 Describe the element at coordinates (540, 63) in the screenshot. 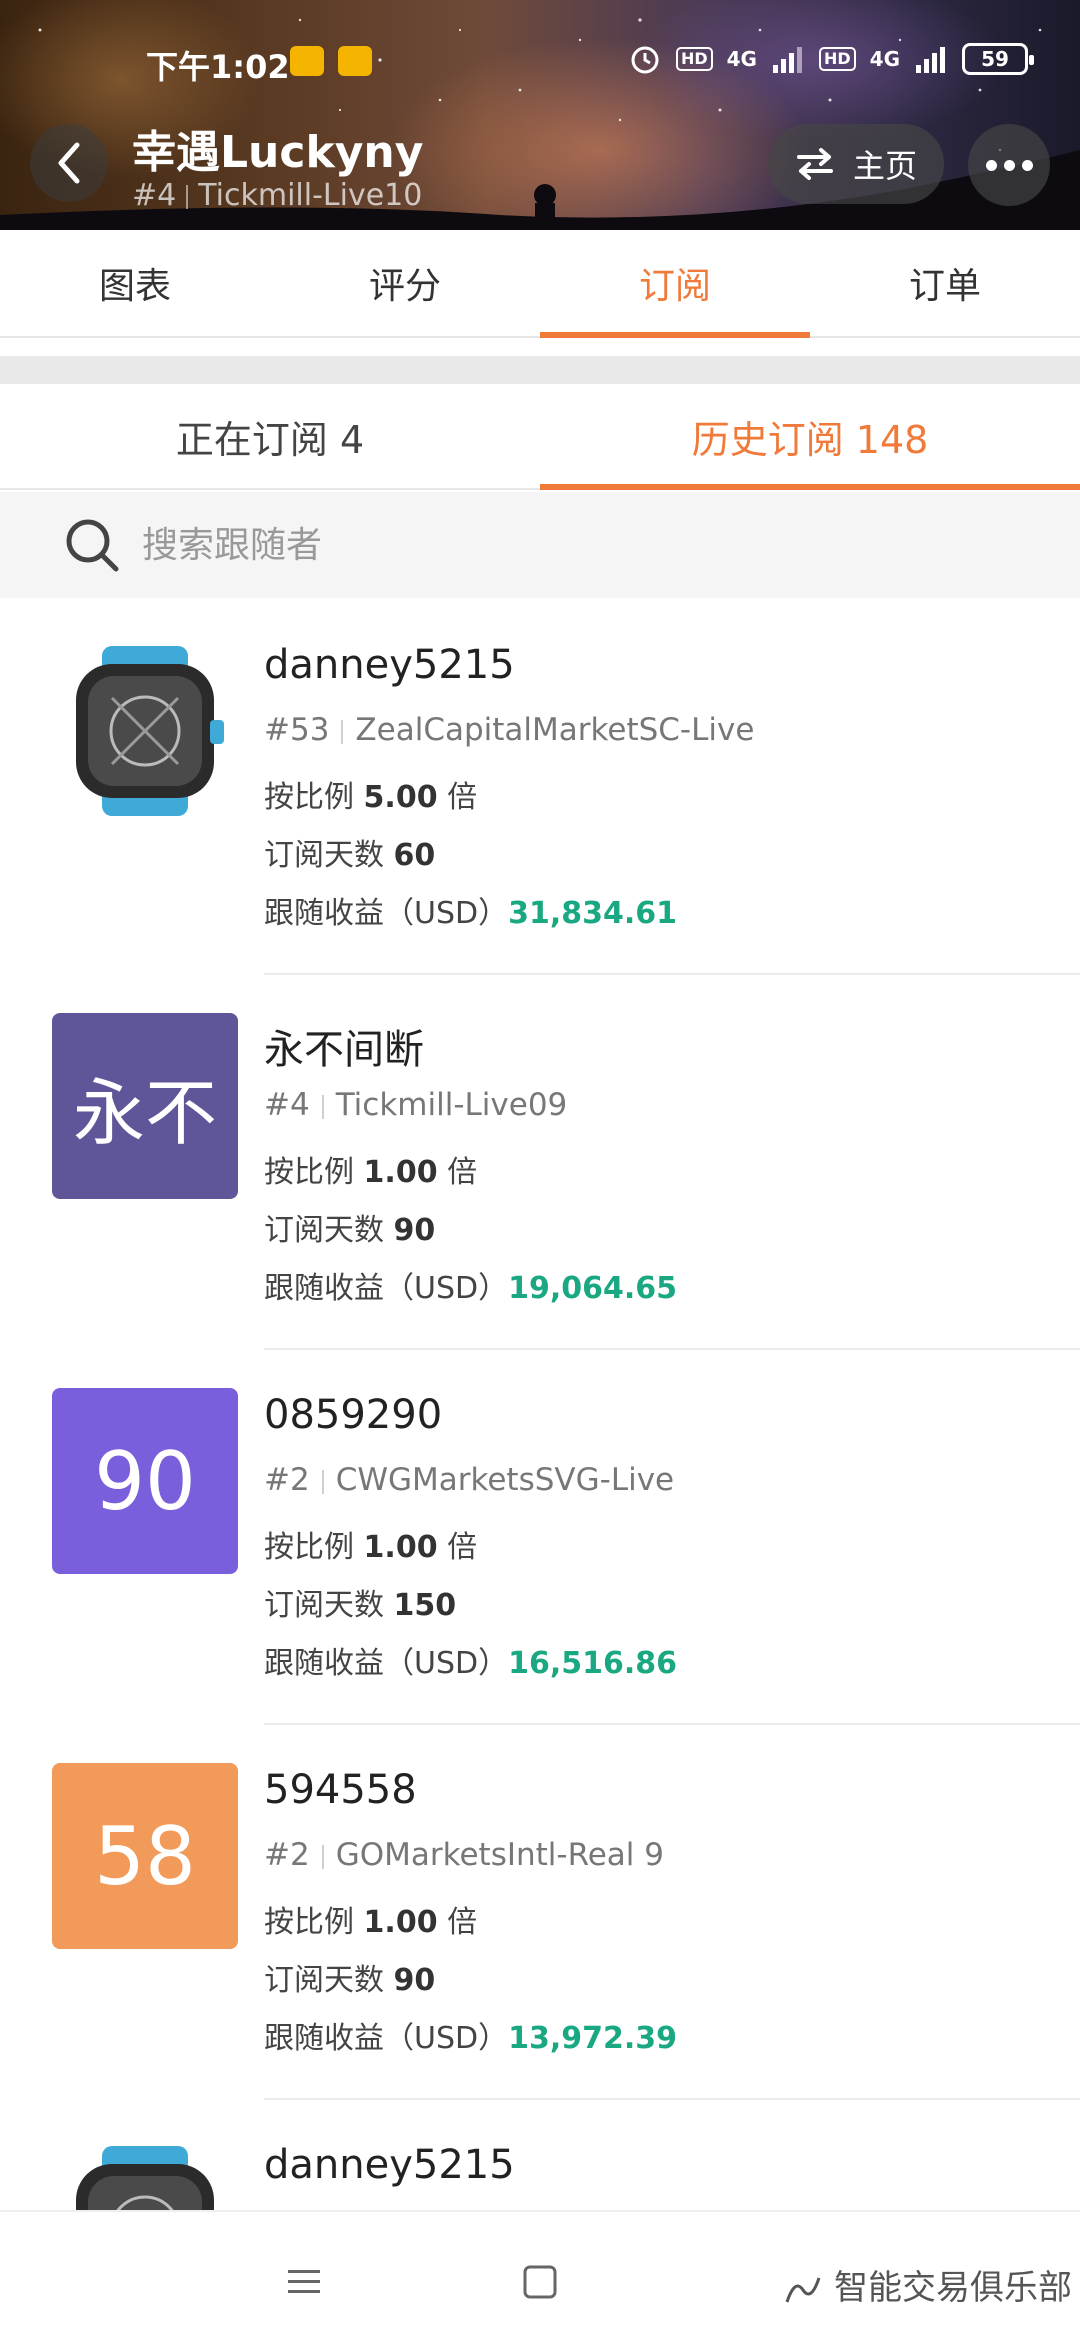

I see `status-bar: 下午1:02 HD 4G HD 4G 59` at that location.